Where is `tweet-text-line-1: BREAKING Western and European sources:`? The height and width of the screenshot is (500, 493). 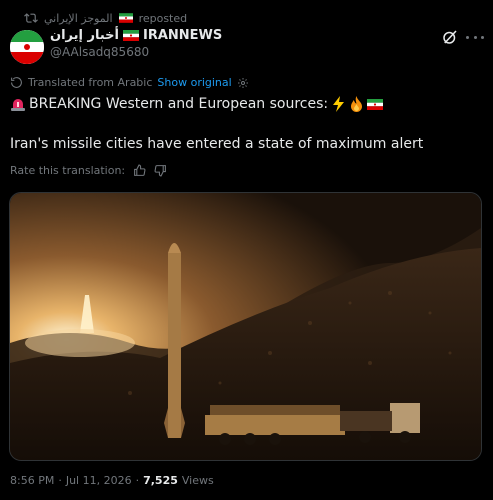 tweet-text-line-1: BREAKING Western and European sources: is located at coordinates (197, 104).